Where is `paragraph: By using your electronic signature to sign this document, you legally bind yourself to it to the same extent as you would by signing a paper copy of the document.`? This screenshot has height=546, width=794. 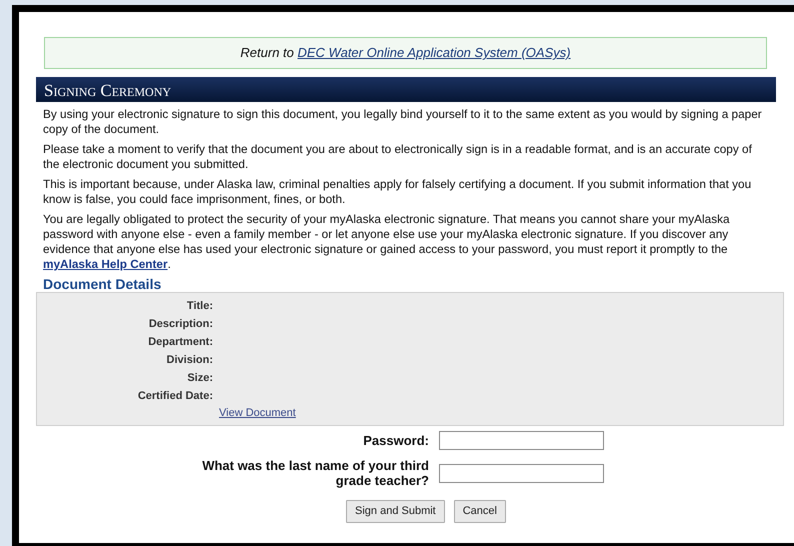 paragraph: By using your electronic signature to sign this document, you legally bind yourself to it to the same extent as you would by signing a paper copy of the document. is located at coordinates (403, 122).